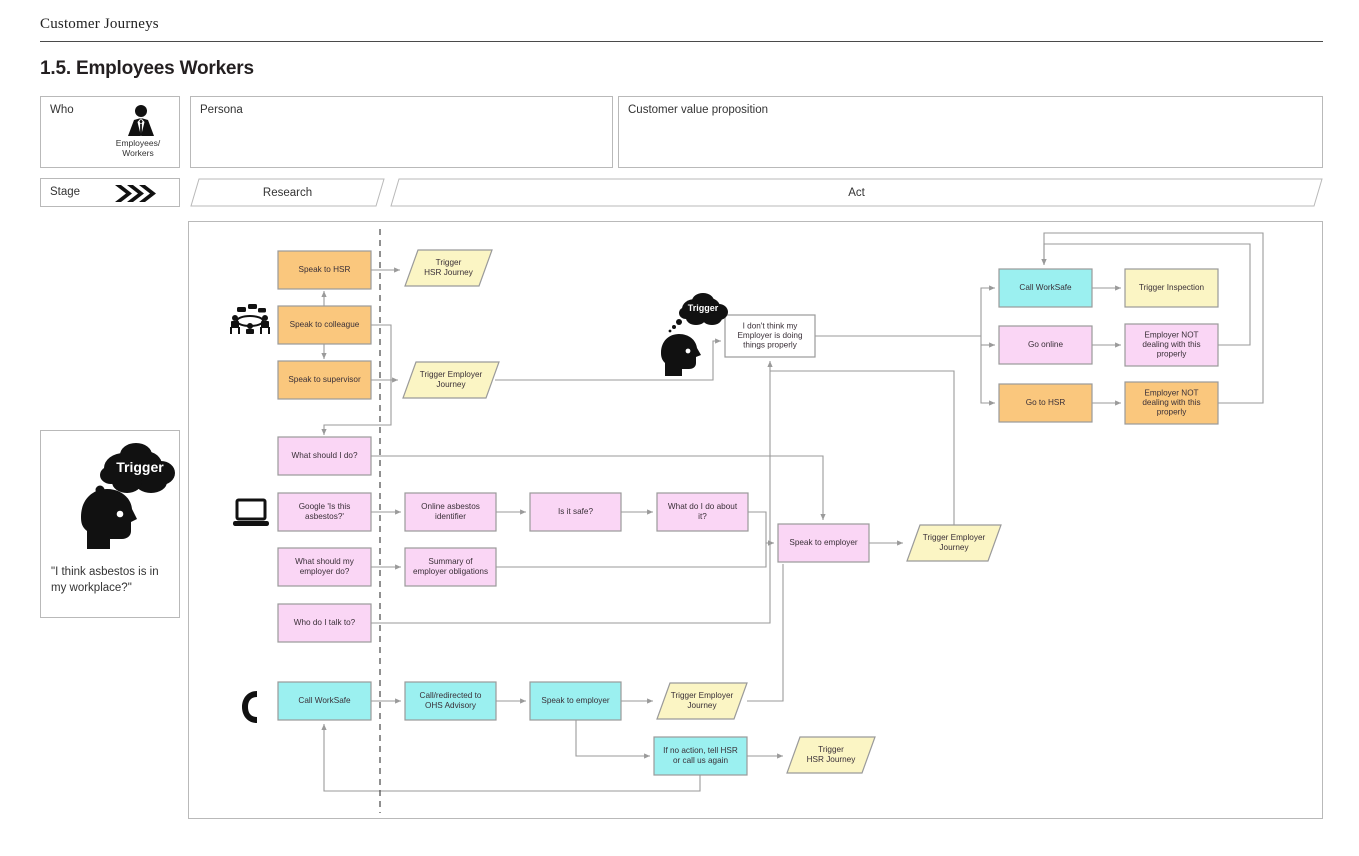 The width and height of the screenshot is (1359, 856). What do you see at coordinates (987, 371) in the screenshot?
I see `edge-right-stack-to-go-to-hsr` at bounding box center [987, 371].